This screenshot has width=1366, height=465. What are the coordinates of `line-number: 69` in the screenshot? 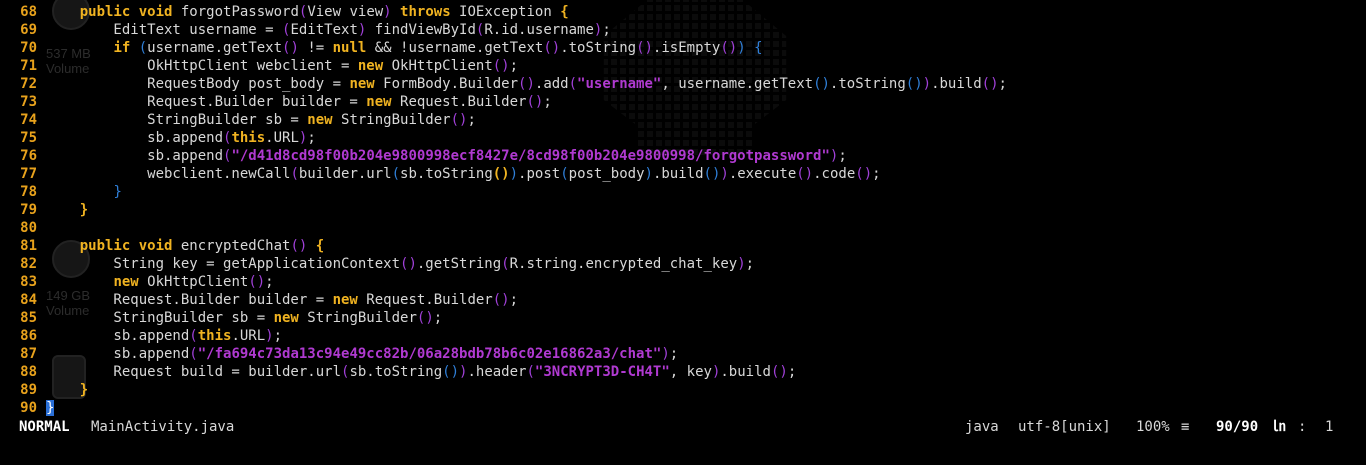 It's located at (28, 30).